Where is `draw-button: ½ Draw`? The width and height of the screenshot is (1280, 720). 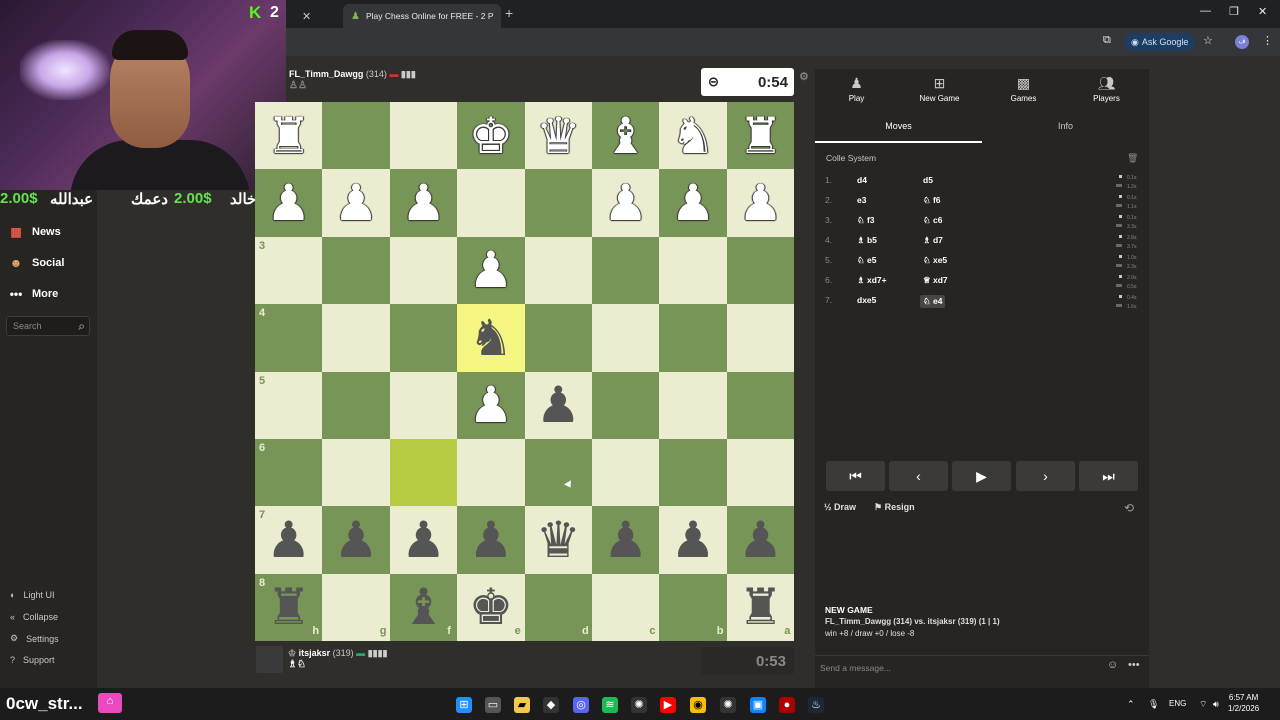
draw-button: ½ Draw is located at coordinates (840, 507).